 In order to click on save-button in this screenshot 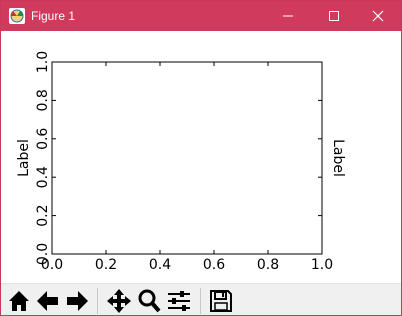, I will do `click(221, 301)`.